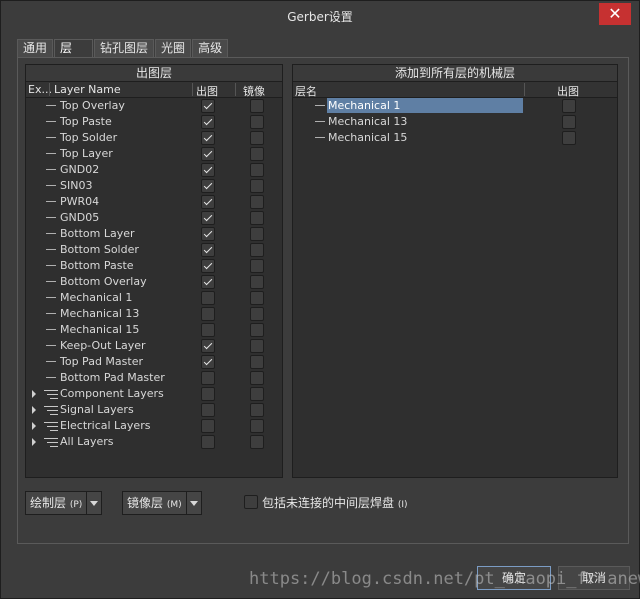 Image resolution: width=640 pixels, height=599 pixels. Describe the element at coordinates (207, 91) in the screenshot. I see `col-plot: 出图` at that location.